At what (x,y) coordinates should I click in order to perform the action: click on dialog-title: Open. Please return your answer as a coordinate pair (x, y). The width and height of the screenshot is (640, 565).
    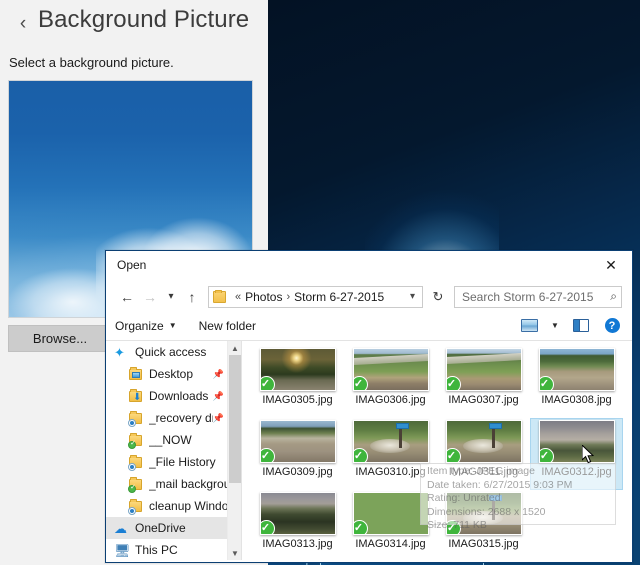
    Looking at the image, I should click on (132, 265).